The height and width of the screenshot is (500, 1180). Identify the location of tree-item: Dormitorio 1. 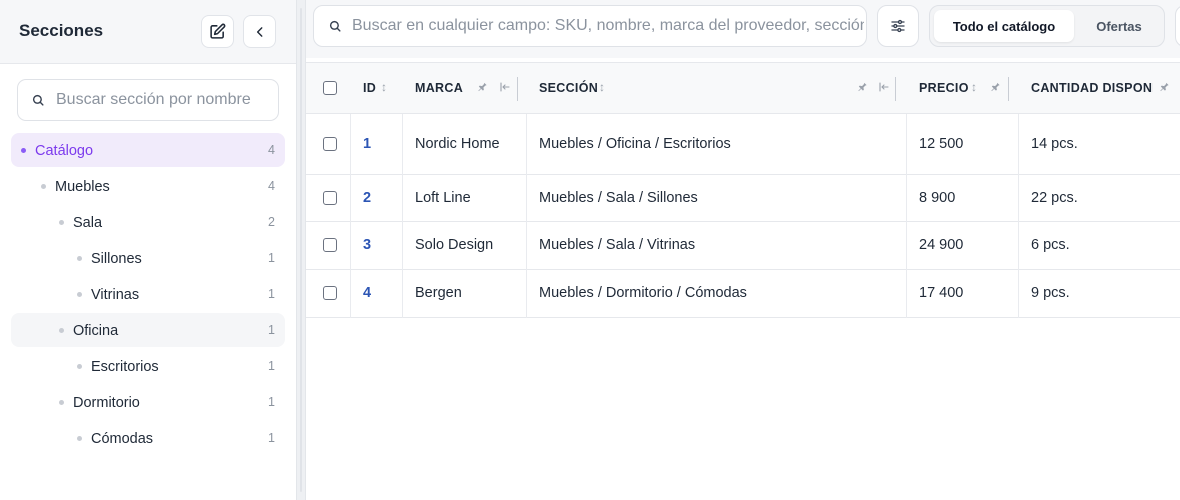
(148, 402).